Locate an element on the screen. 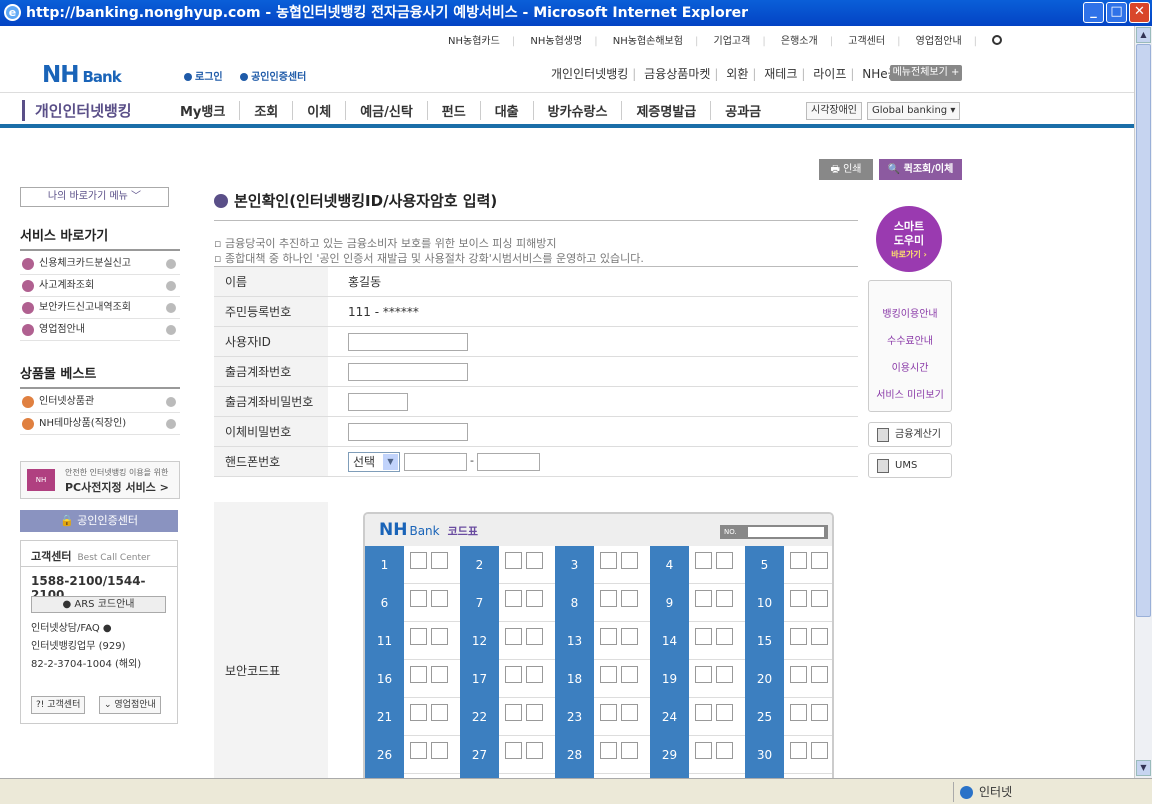 This screenshot has width=1152, height=804. top-link-about: 은행소개 is located at coordinates (799, 41).